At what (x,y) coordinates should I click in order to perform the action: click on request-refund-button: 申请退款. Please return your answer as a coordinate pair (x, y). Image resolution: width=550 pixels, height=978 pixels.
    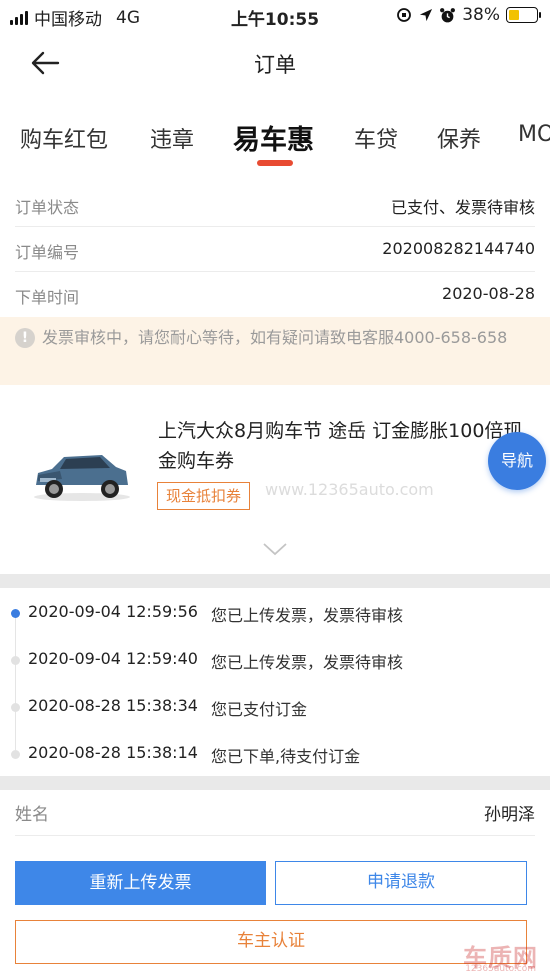
    Looking at the image, I should click on (401, 883).